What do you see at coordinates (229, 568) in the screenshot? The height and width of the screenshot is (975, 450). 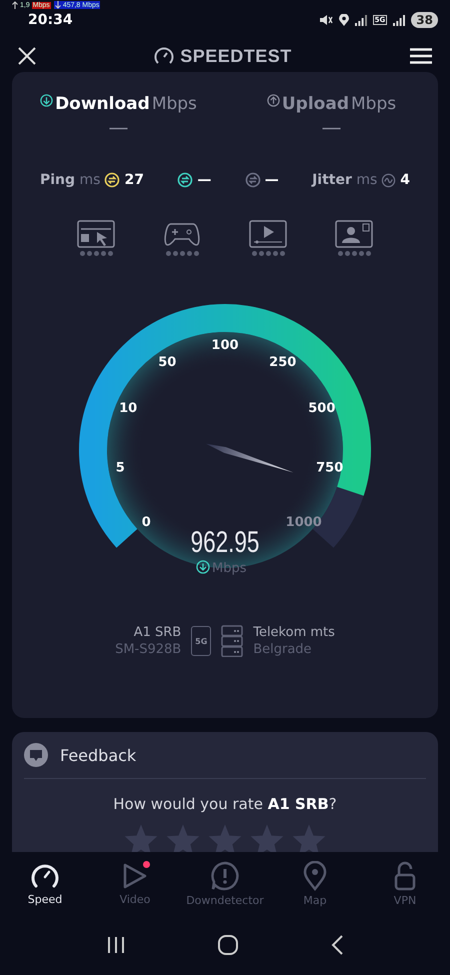 I see `speed-unit: Mbps` at bounding box center [229, 568].